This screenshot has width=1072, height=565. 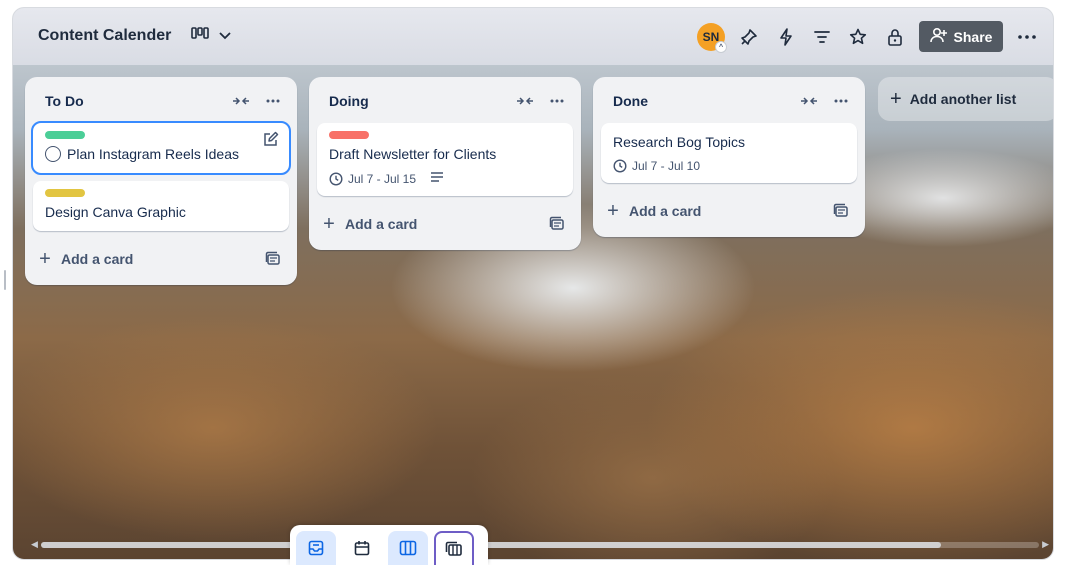 What do you see at coordinates (1027, 37) in the screenshot?
I see `more-icon` at bounding box center [1027, 37].